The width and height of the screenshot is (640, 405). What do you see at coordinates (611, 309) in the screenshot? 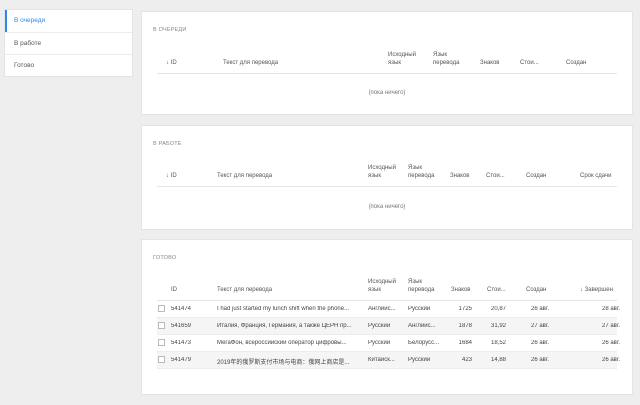
I see `row-completed: 28 авг.` at bounding box center [611, 309].